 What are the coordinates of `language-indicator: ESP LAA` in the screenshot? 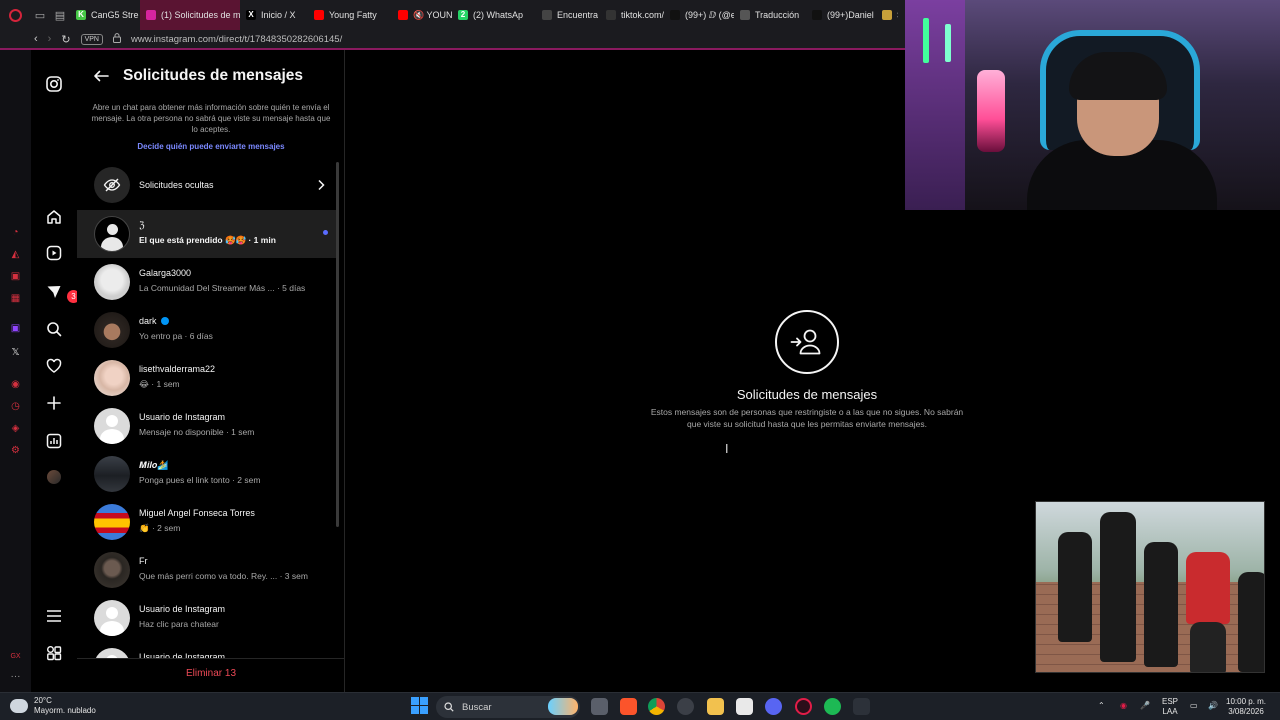 It's located at (1170, 707).